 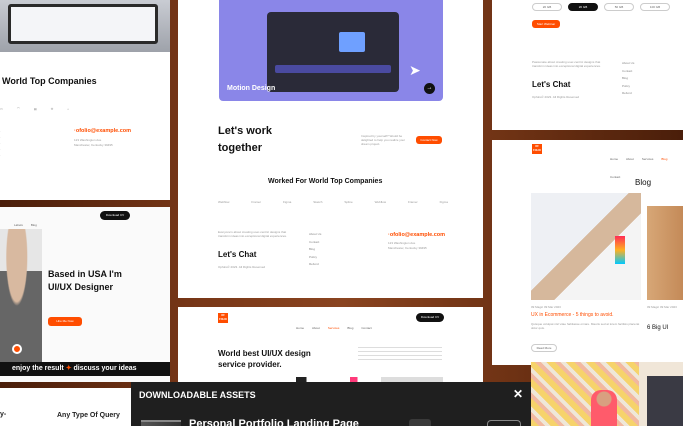 What do you see at coordinates (429, 140) in the screenshot?
I see `contact-now-button: Contact Now` at bounding box center [429, 140].